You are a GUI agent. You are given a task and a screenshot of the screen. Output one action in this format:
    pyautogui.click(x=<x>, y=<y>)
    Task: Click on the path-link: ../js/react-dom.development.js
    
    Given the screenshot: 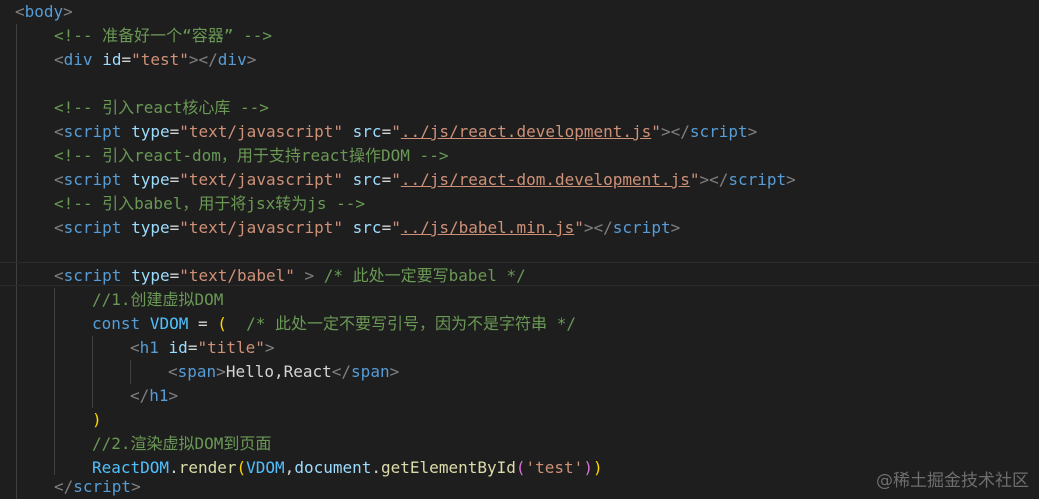 What is the action you would take?
    pyautogui.click(x=545, y=179)
    